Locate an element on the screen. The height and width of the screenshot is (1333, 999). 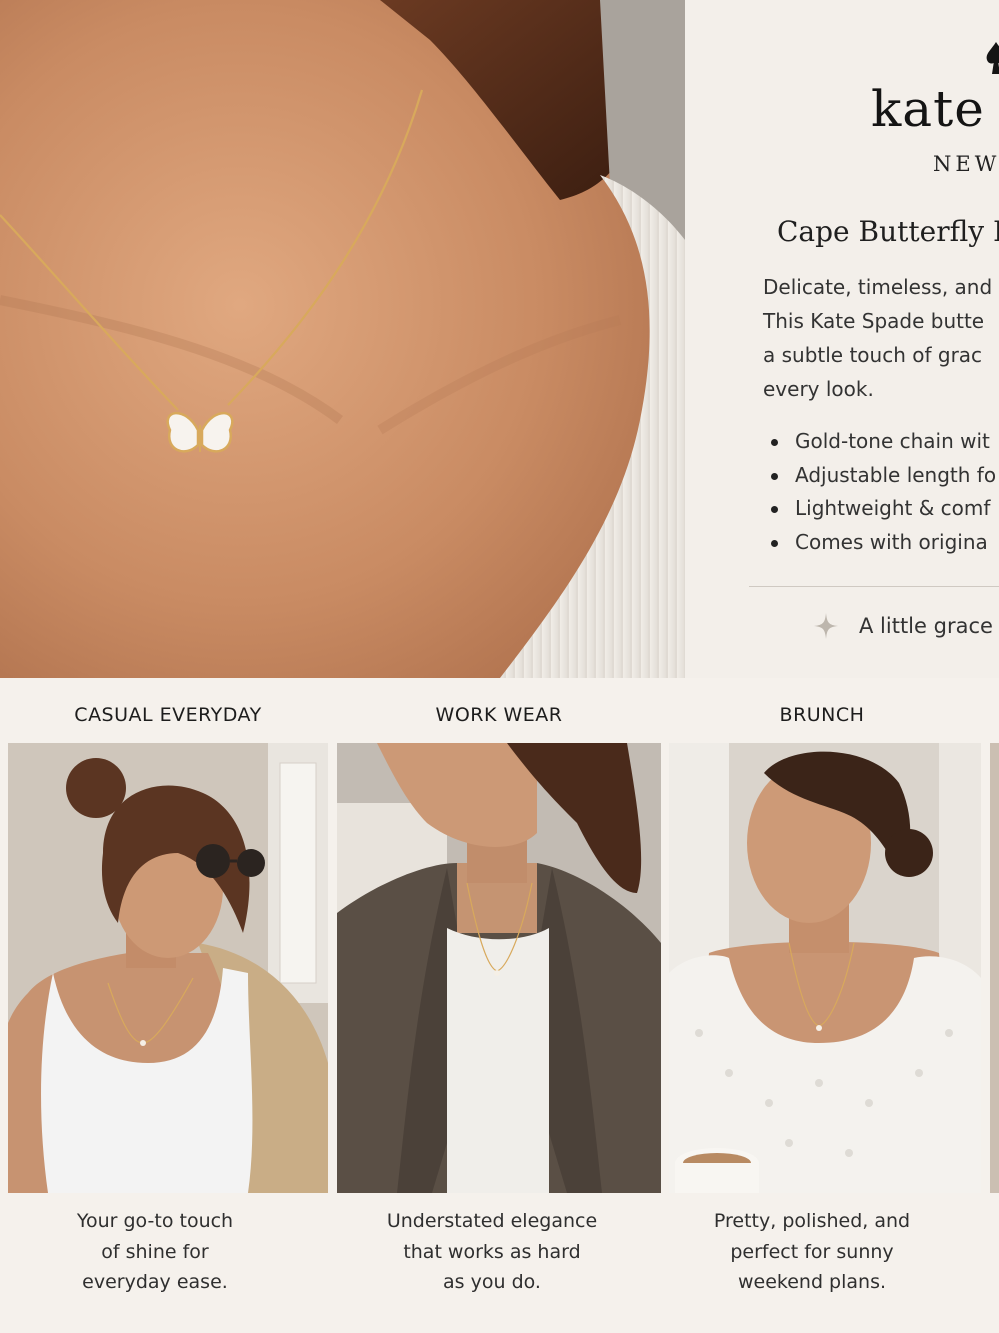
feature-text: Gold-tone chain wit is located at coordinates (892, 441).